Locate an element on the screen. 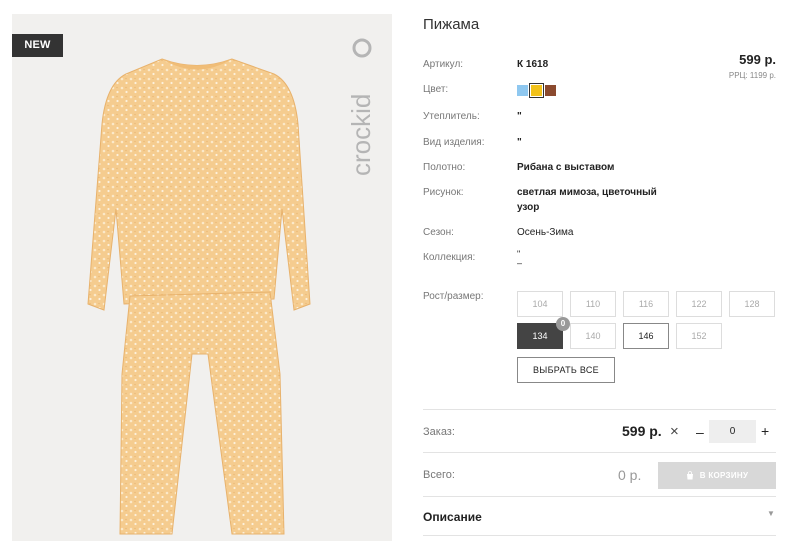 The image size is (800, 541). pattern-label: Рисунок: is located at coordinates (443, 192).